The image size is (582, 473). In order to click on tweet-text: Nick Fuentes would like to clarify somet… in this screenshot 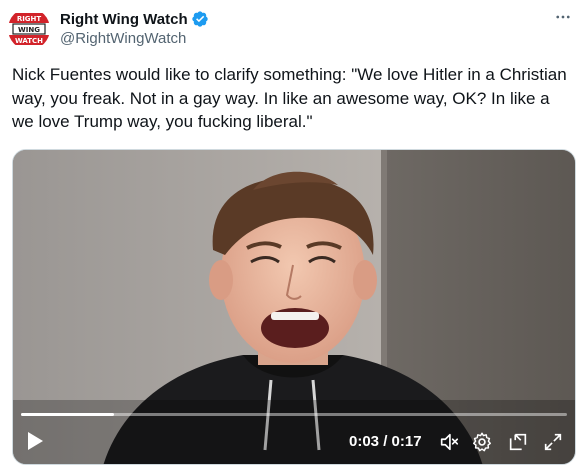, I will do `click(289, 98)`.